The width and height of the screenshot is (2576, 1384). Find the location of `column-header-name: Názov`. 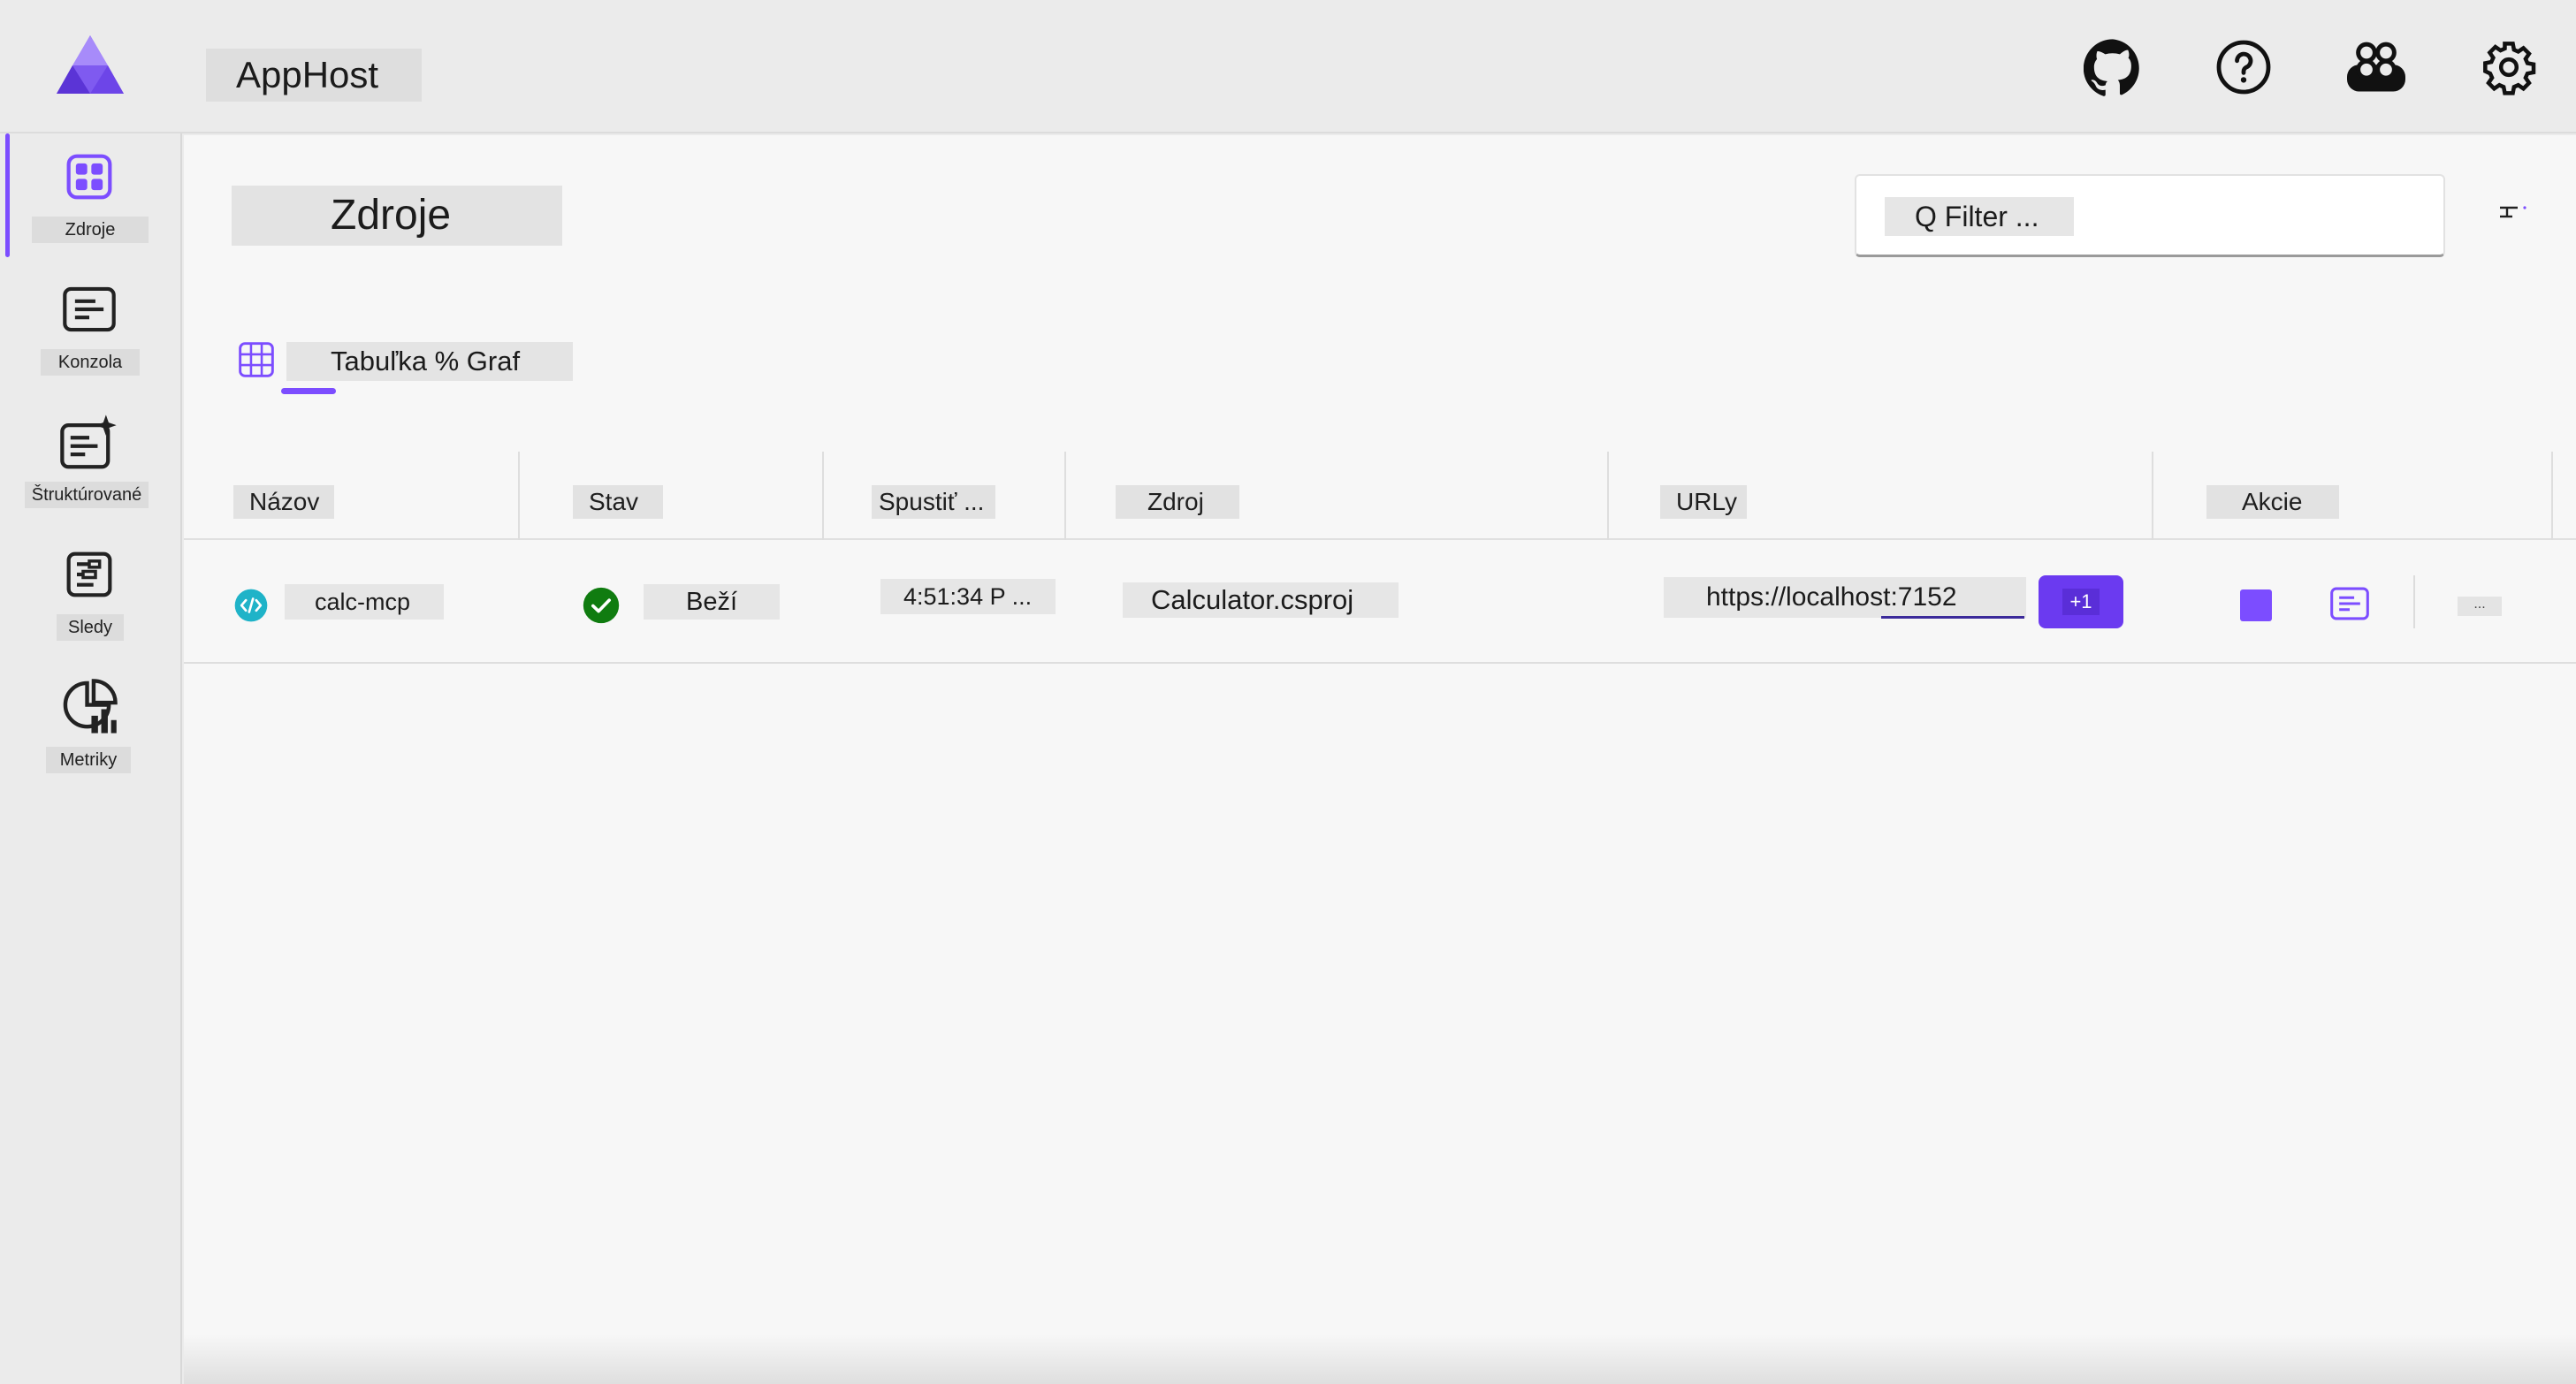

column-header-name: Názov is located at coordinates (283, 502).